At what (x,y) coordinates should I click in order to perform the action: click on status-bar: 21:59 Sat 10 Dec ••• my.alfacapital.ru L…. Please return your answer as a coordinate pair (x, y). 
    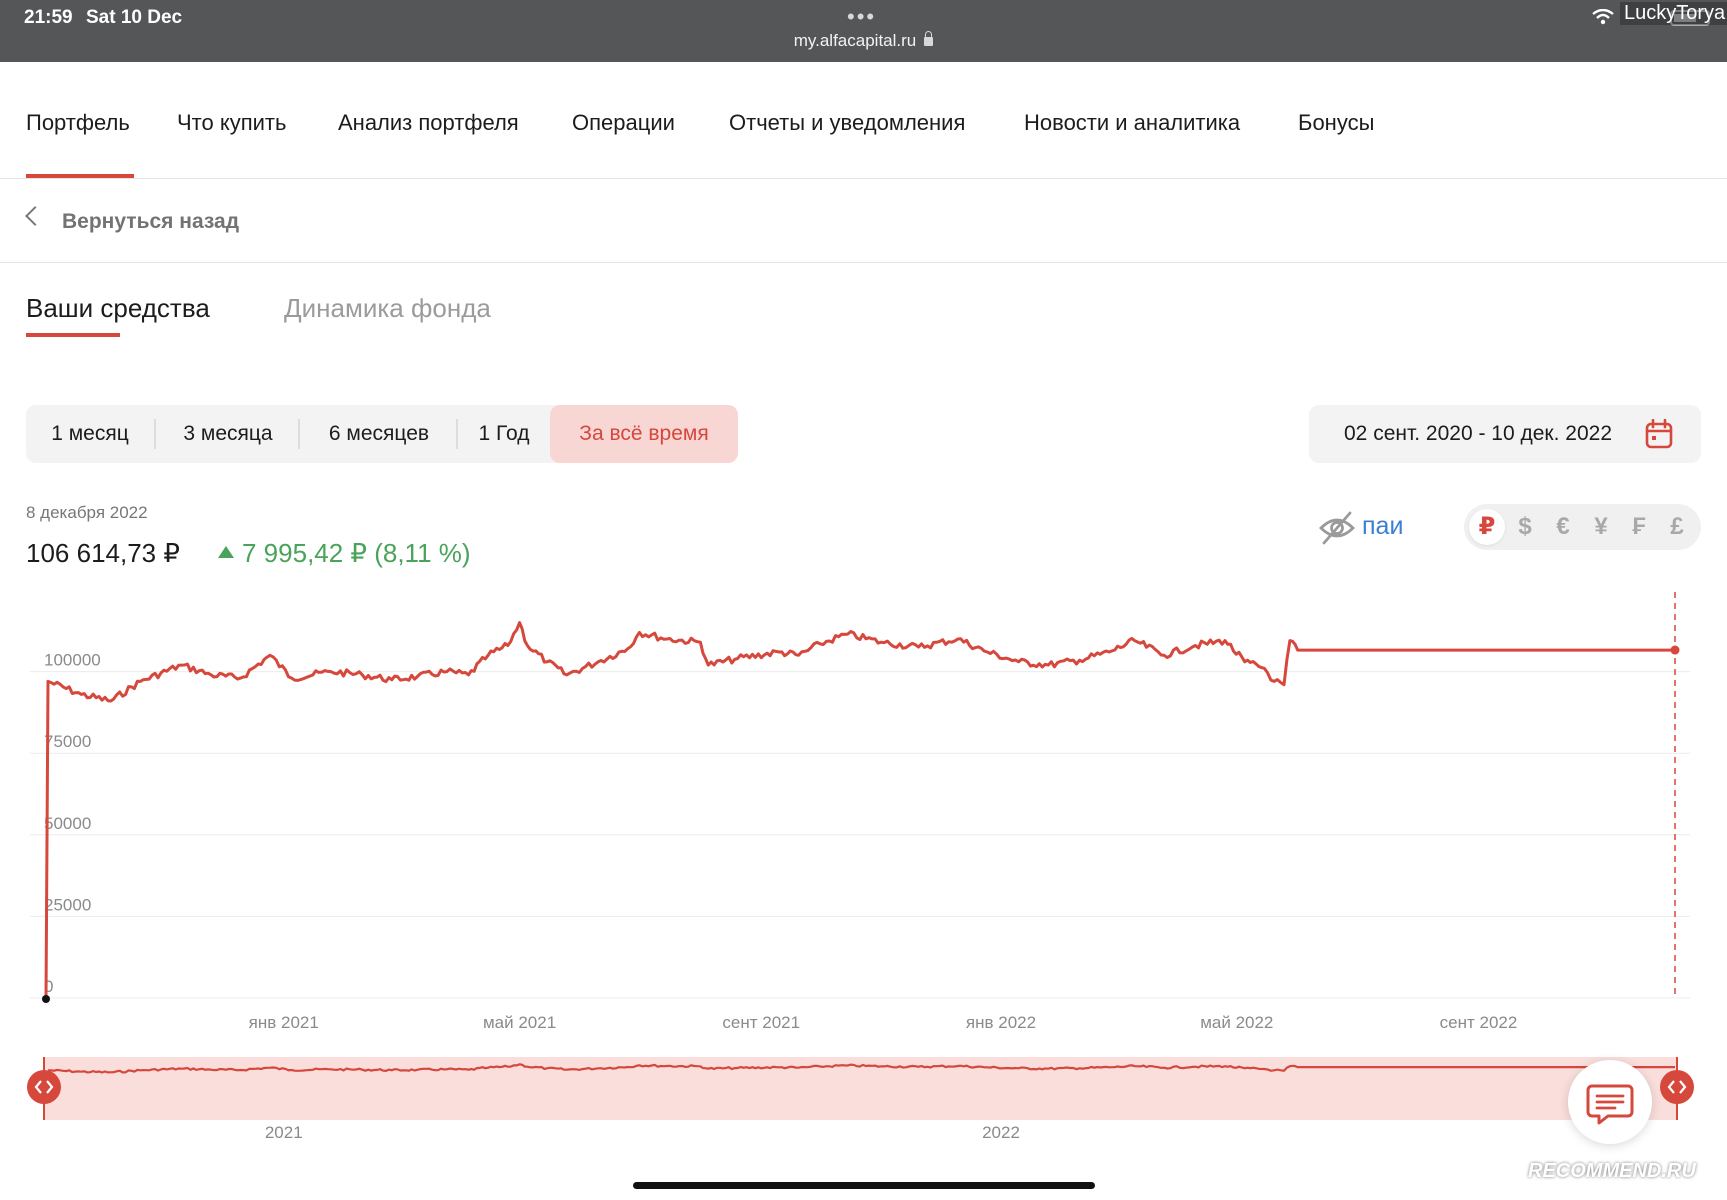
    Looking at the image, I should click on (863, 31).